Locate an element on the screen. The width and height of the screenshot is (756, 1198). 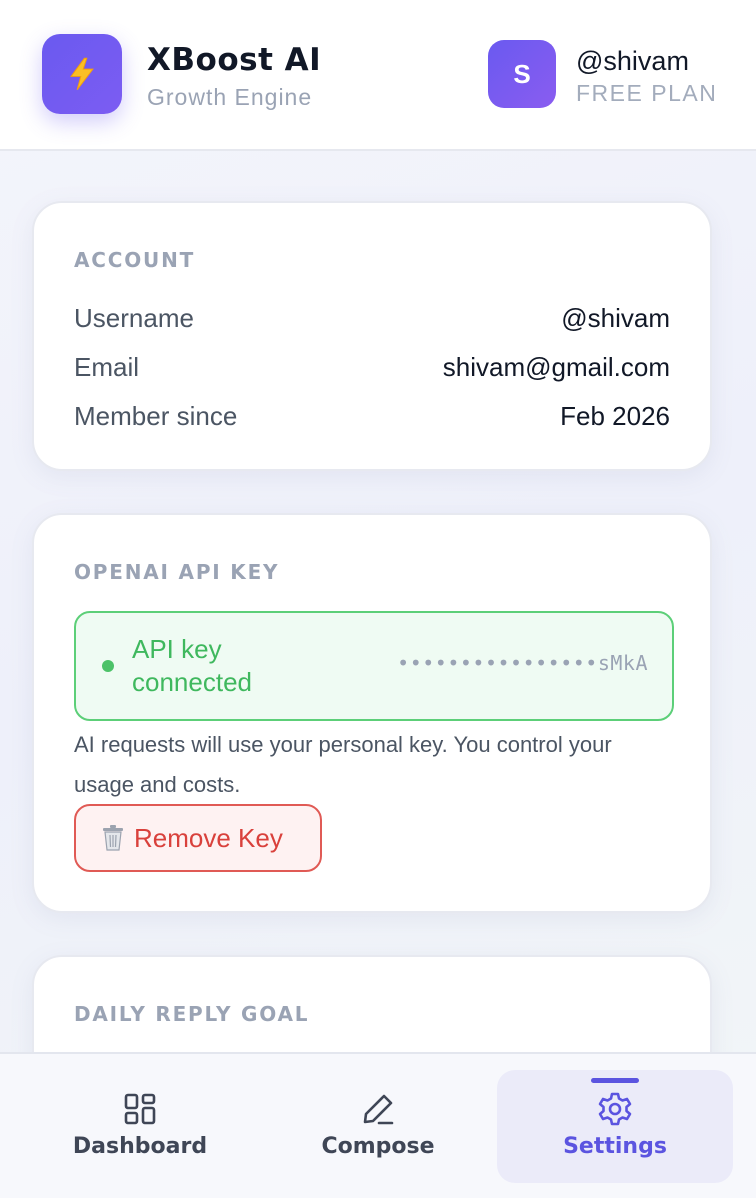
email-label: Email is located at coordinates (107, 367).